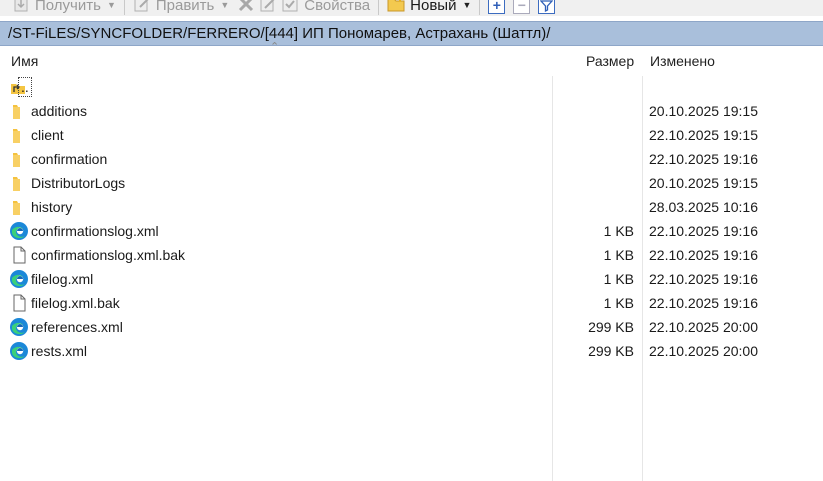  I want to click on rename-icon, so click(268, 8).